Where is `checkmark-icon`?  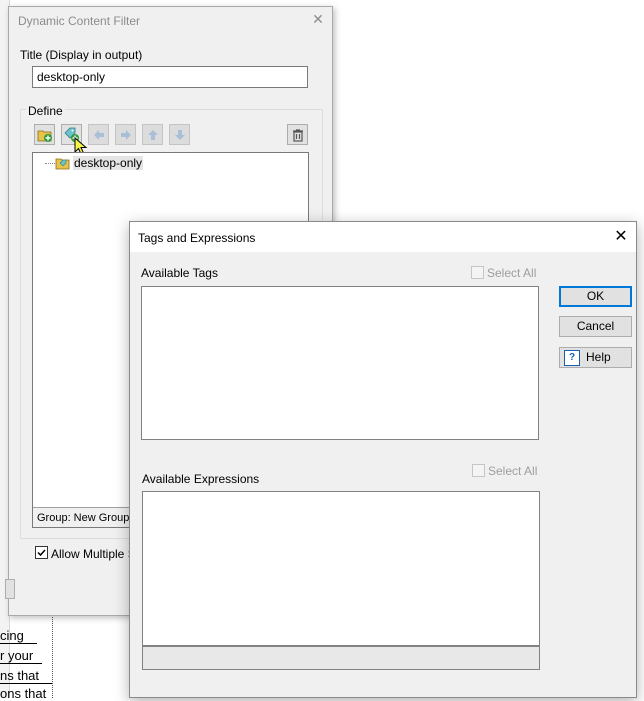
checkmark-icon is located at coordinates (41, 553).